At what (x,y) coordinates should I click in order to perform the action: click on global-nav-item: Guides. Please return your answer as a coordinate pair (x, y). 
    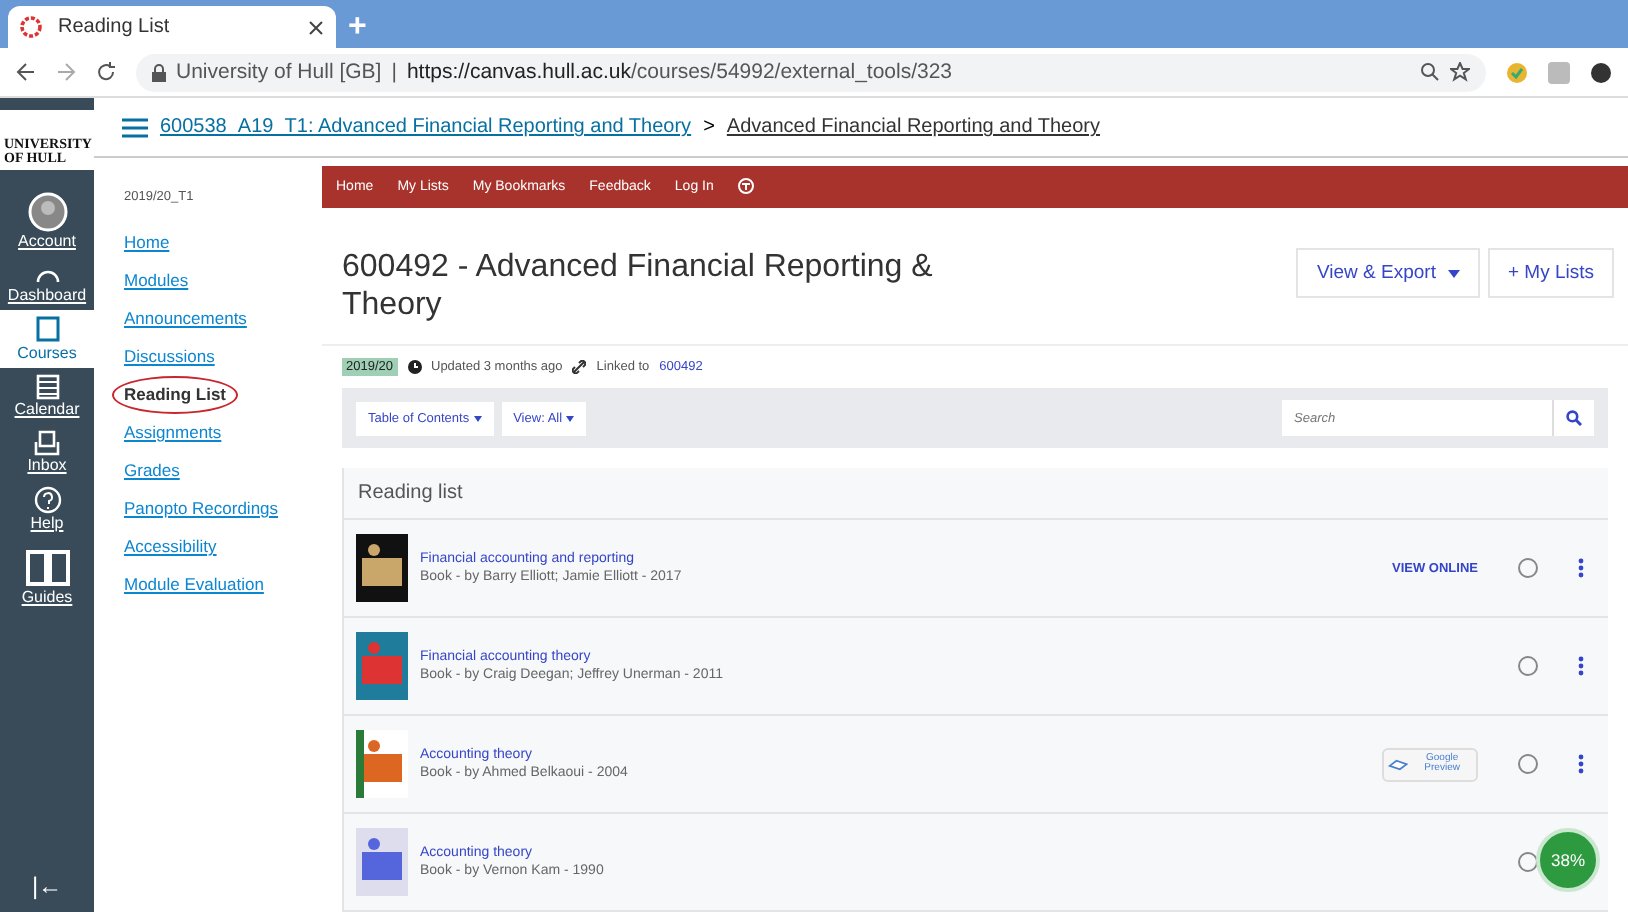
    Looking at the image, I should click on (47, 575).